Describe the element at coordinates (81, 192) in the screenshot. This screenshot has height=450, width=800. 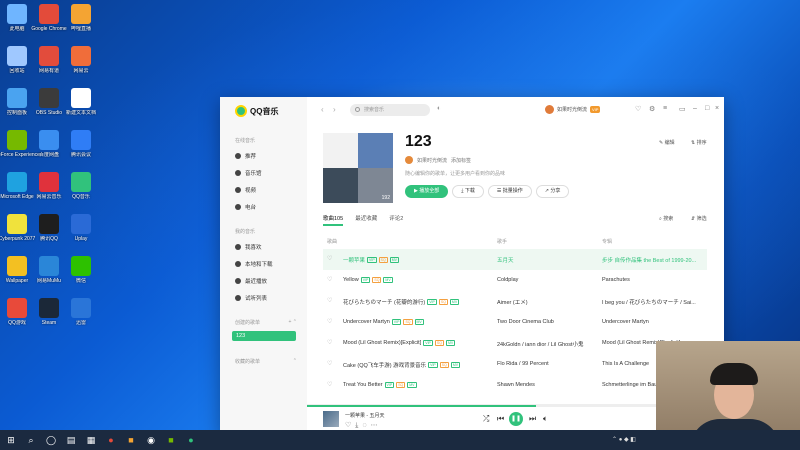
I see `desktop-icon: QQ音乐` at that location.